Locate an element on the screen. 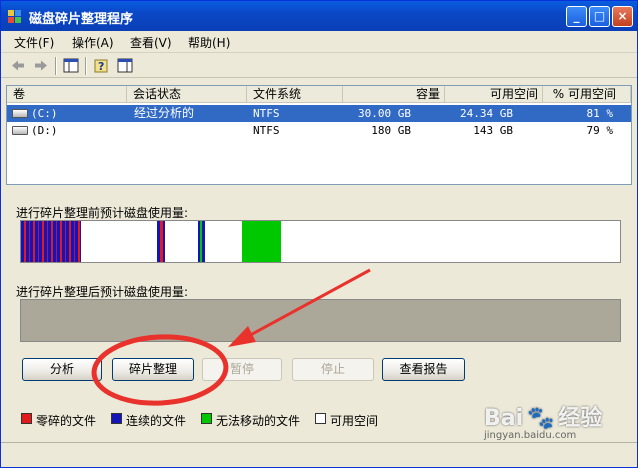 Image resolution: width=638 pixels, height=468 pixels. volume-capacity: 180 GB is located at coordinates (391, 130).